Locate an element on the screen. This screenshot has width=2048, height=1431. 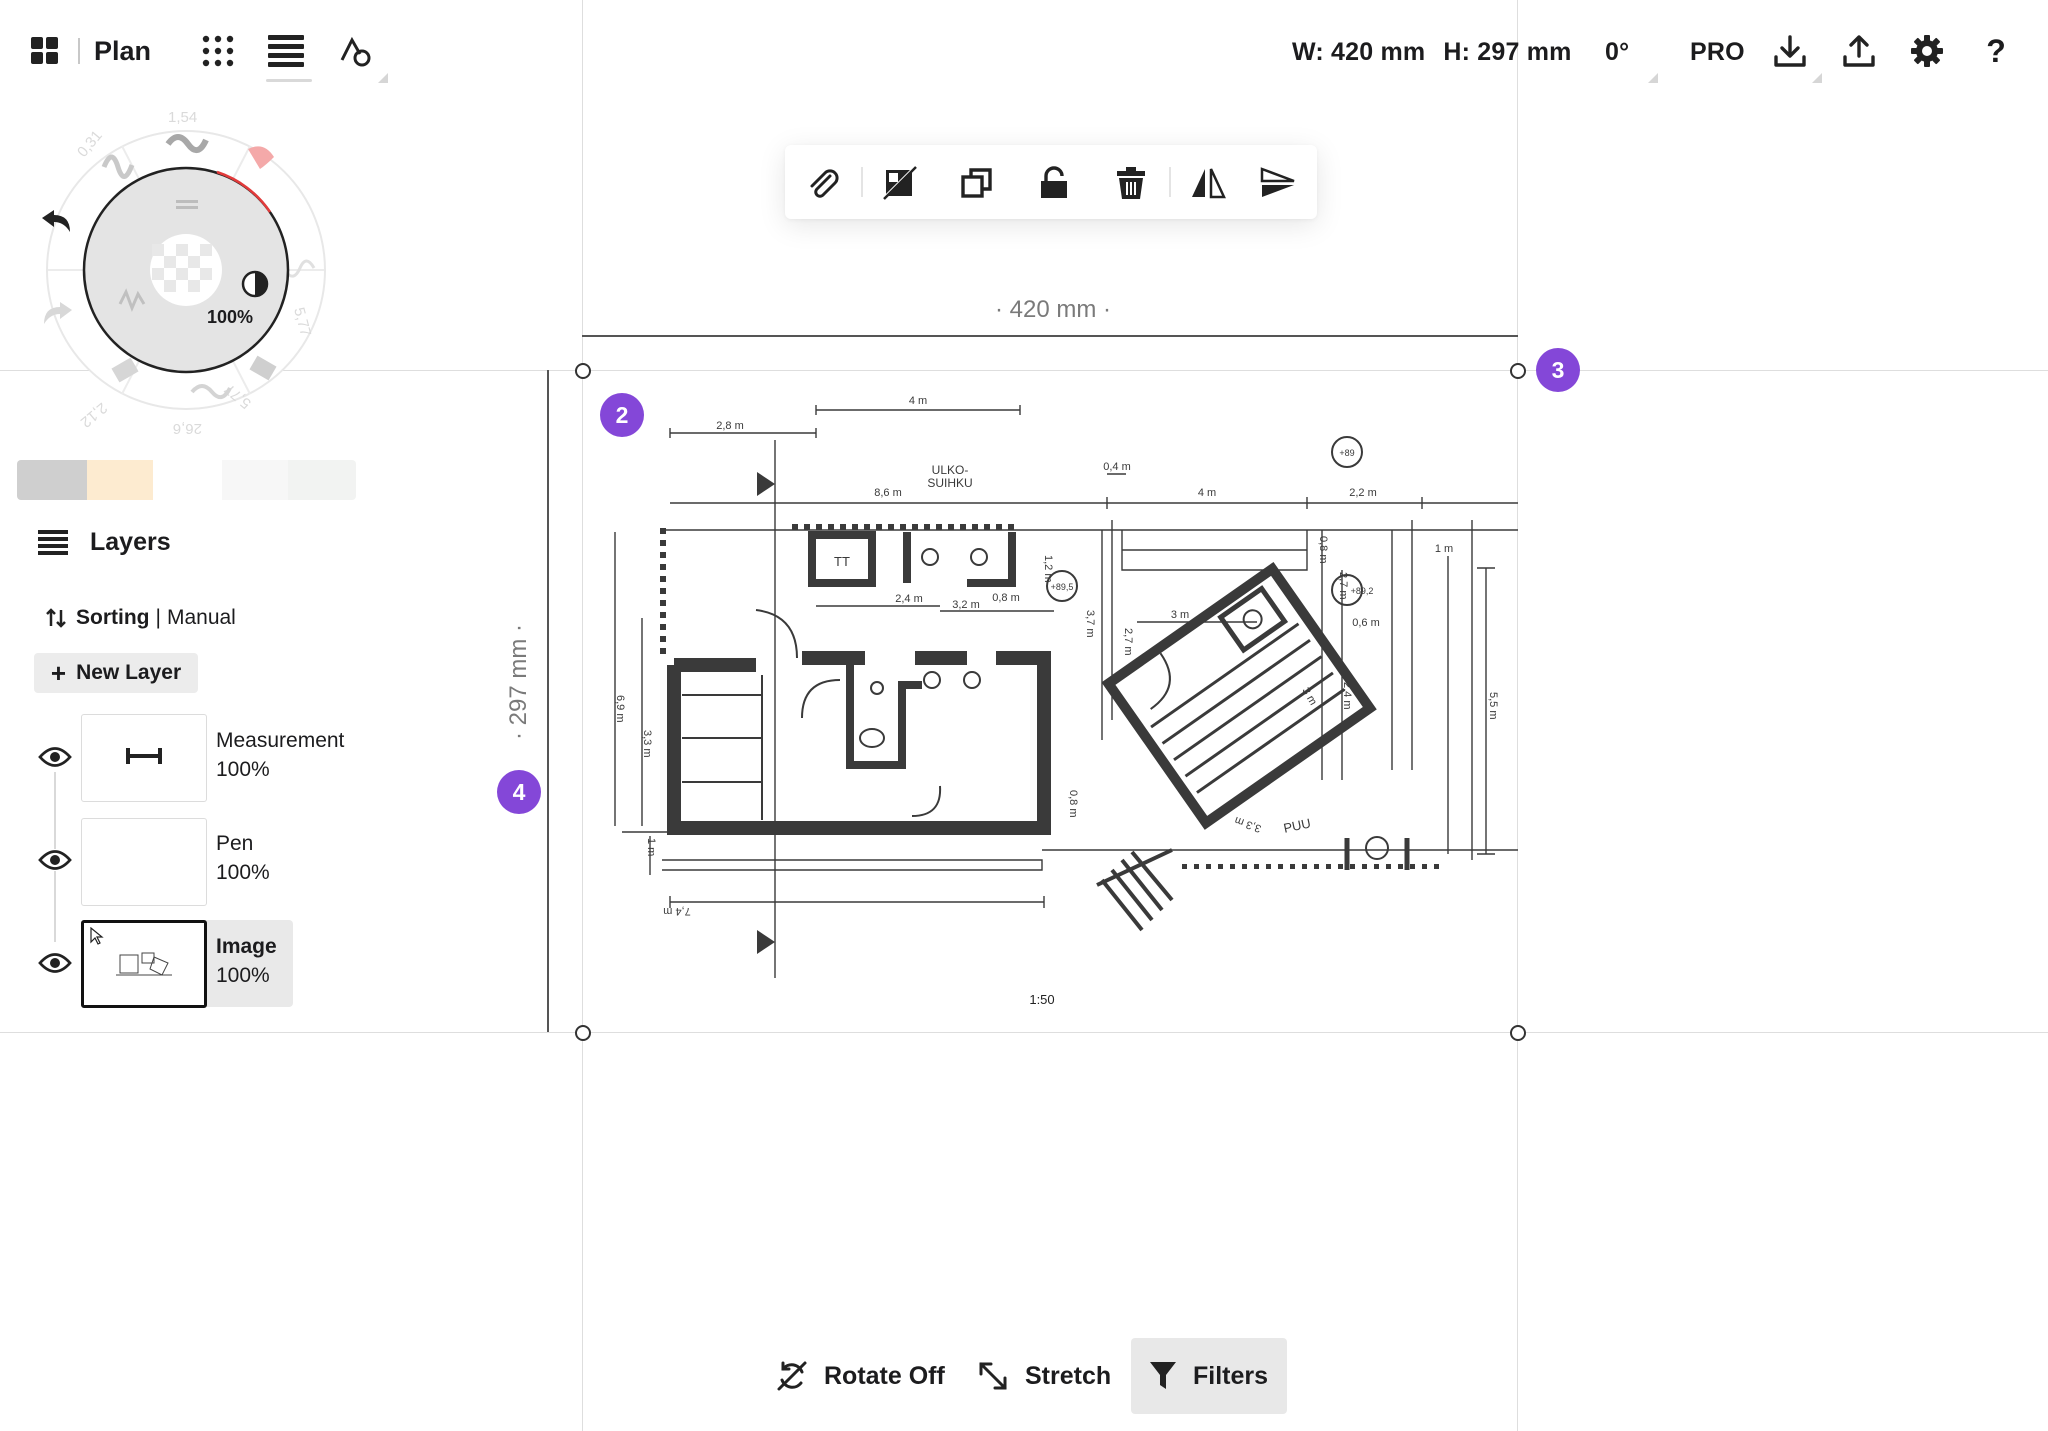
svg-text: 0,31 is located at coordinates (90, 143).